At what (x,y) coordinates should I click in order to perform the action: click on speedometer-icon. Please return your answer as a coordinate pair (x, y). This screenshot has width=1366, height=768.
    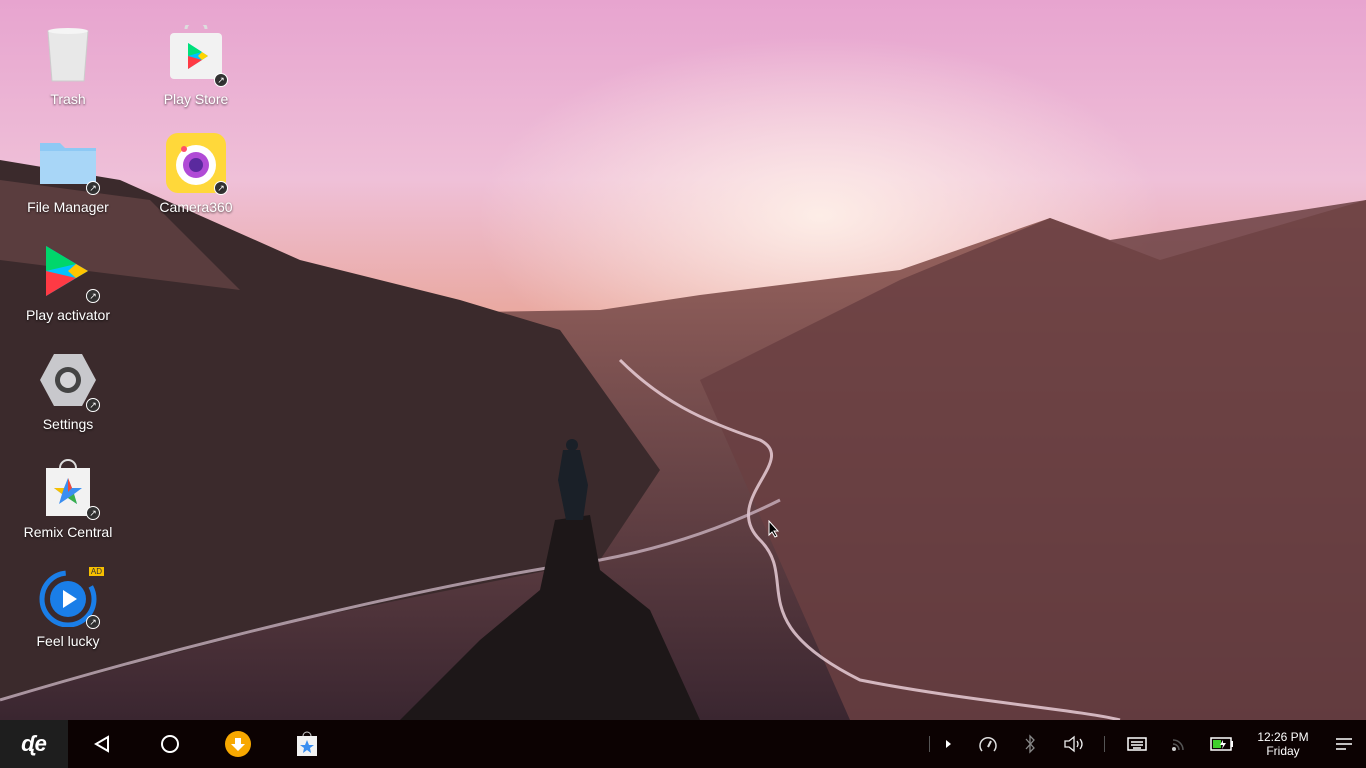
    Looking at the image, I should click on (988, 744).